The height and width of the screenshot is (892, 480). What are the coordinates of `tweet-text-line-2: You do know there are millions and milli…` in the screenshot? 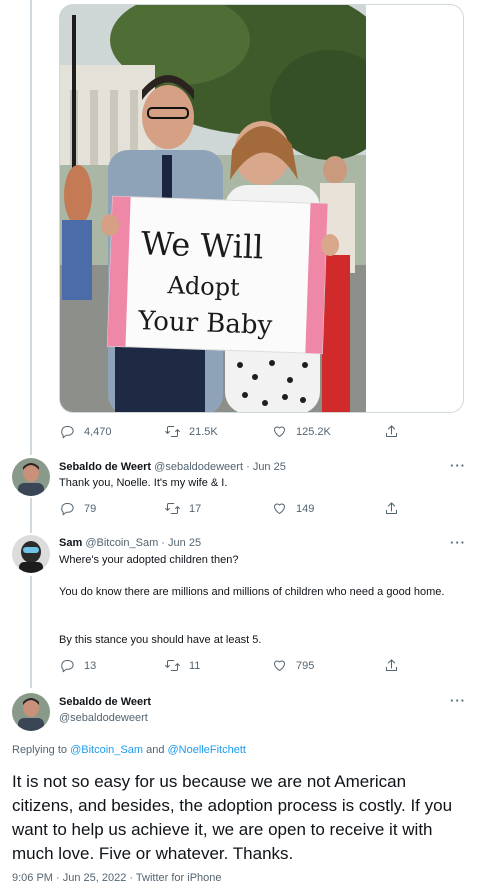 It's located at (252, 592).